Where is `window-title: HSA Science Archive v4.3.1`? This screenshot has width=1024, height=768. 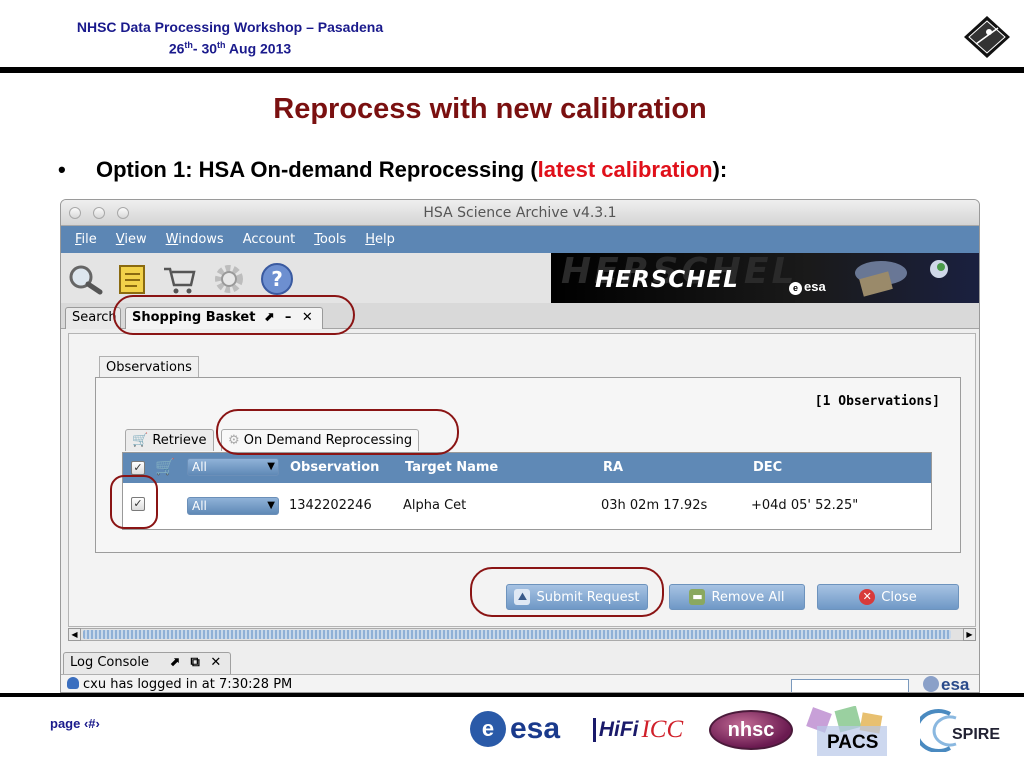 window-title: HSA Science Archive v4.3.1 is located at coordinates (520, 213).